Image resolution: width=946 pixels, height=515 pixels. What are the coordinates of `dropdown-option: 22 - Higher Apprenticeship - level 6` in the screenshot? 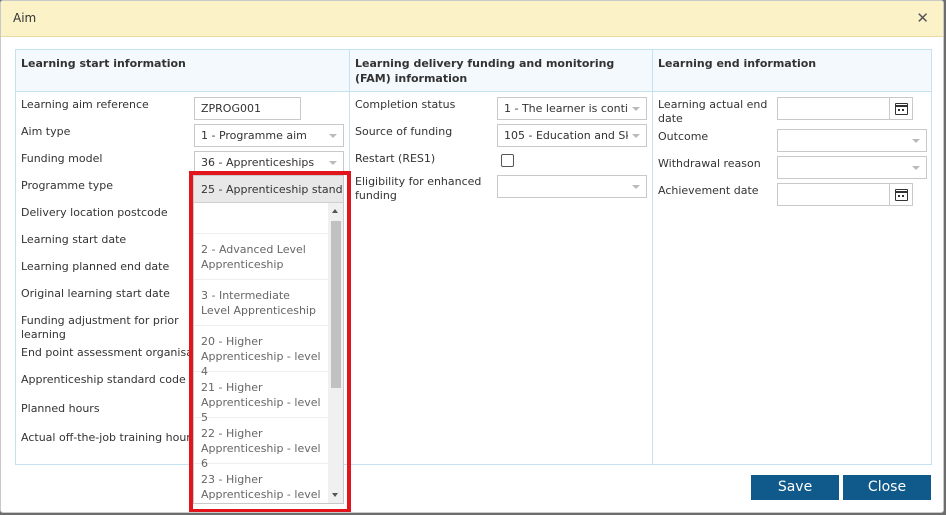 It's located at (261, 444).